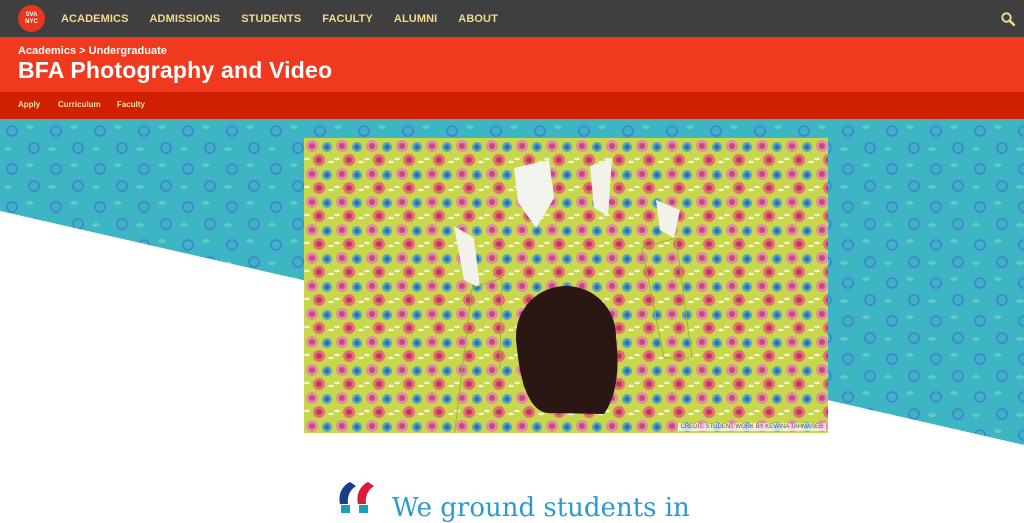 Image resolution: width=1024 pixels, height=523 pixels. I want to click on subnav-faculty: Faculty, so click(131, 104).